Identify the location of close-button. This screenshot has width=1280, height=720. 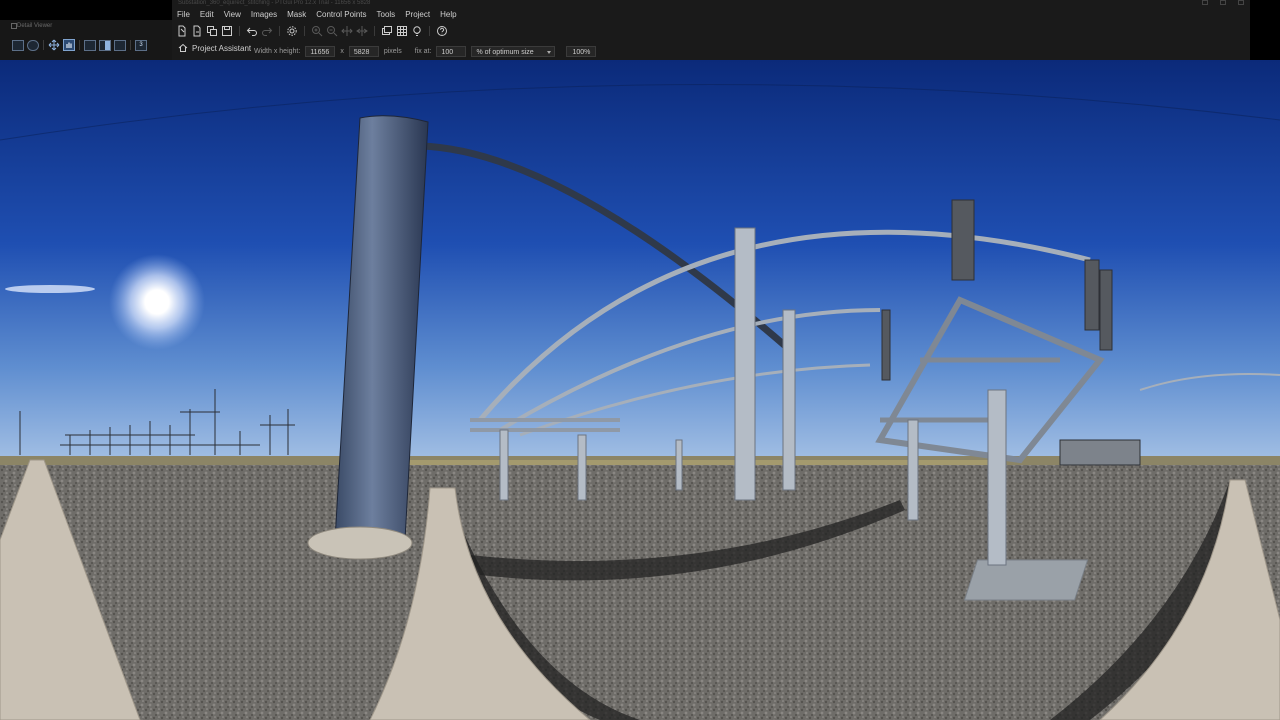
(1241, 2).